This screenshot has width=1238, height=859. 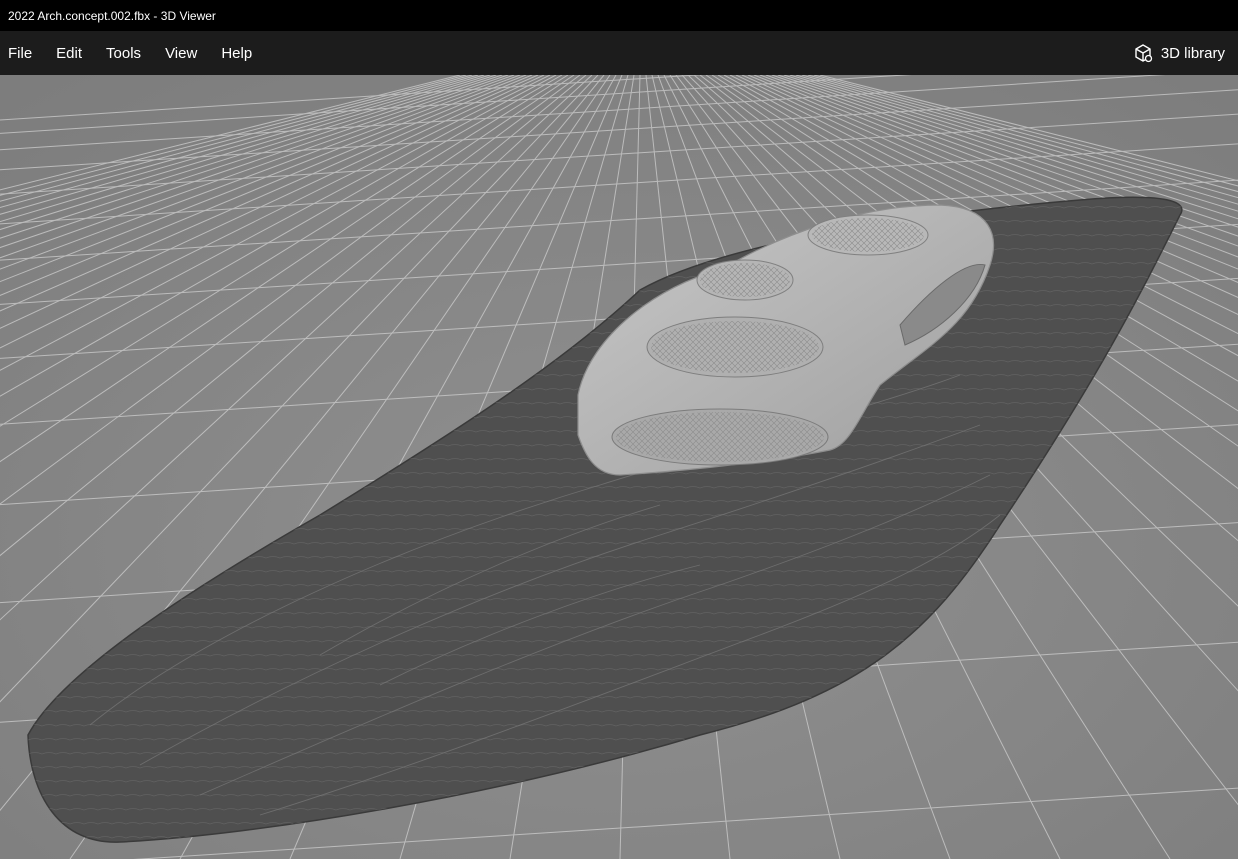 What do you see at coordinates (619, 53) in the screenshot?
I see `menu-bar: File Edit Tools View Help 3D library` at bounding box center [619, 53].